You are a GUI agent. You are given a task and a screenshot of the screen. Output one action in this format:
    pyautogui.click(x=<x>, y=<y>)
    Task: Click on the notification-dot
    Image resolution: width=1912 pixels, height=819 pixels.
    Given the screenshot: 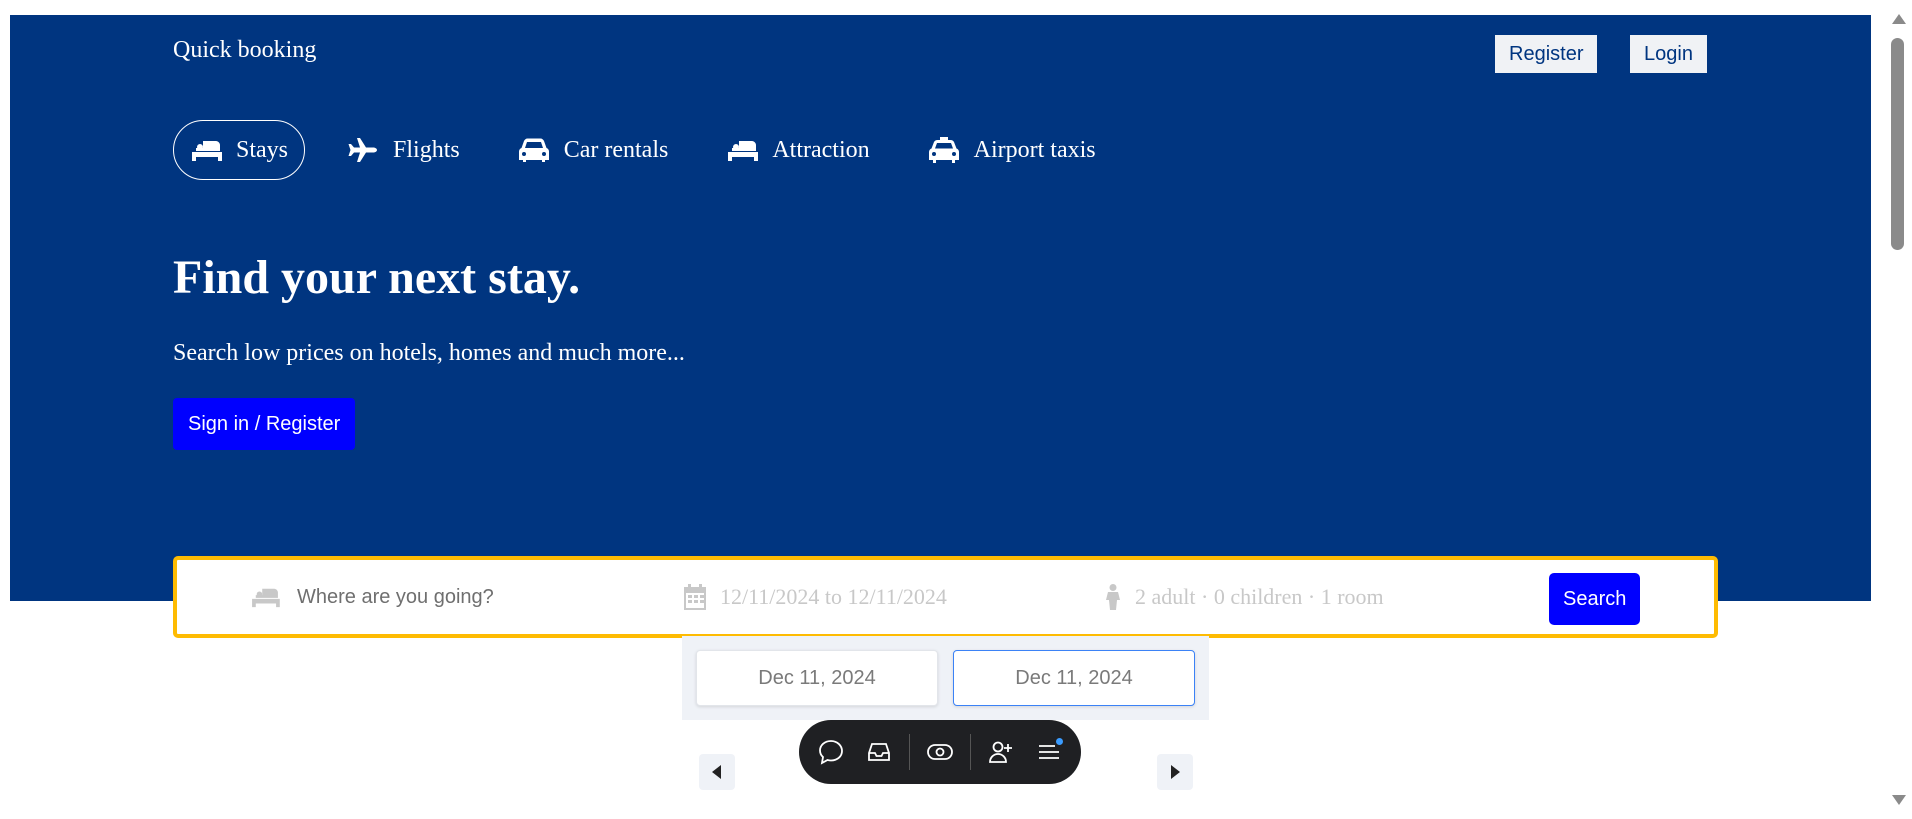 What is the action you would take?
    pyautogui.click(x=1059, y=741)
    